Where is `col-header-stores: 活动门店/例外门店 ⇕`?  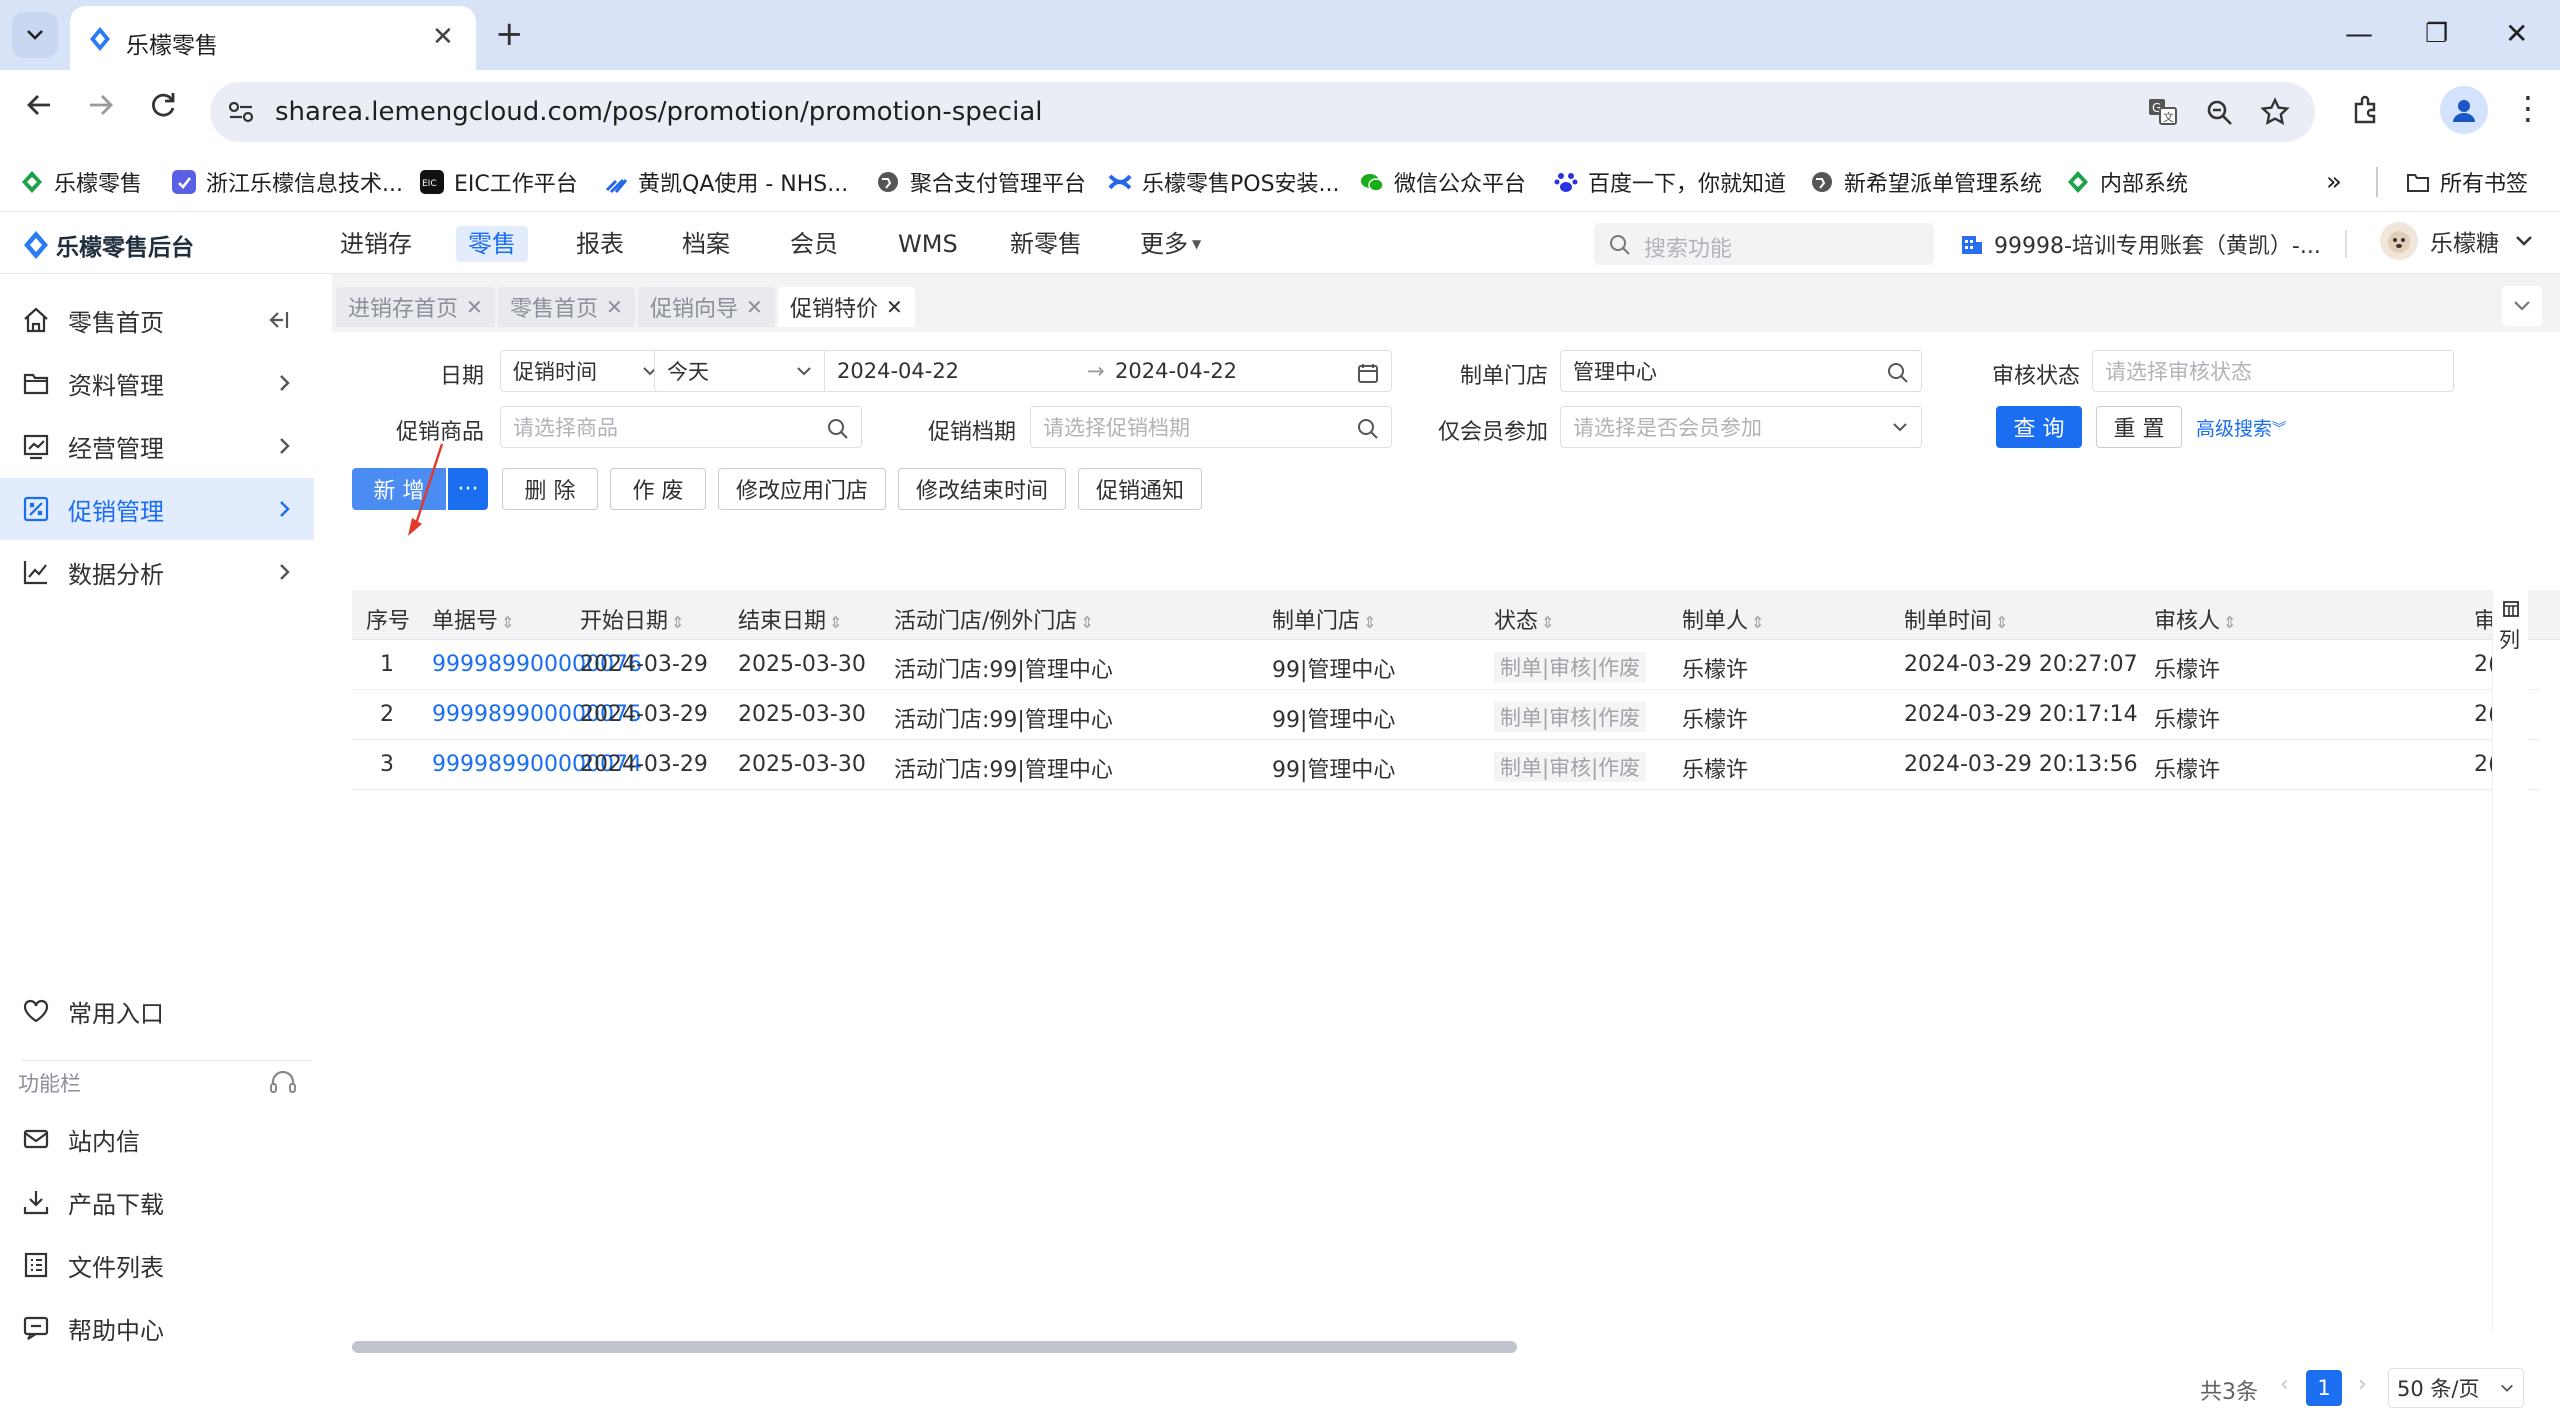
col-header-stores: 活动门店/例外门店 ⇕ is located at coordinates (994, 619).